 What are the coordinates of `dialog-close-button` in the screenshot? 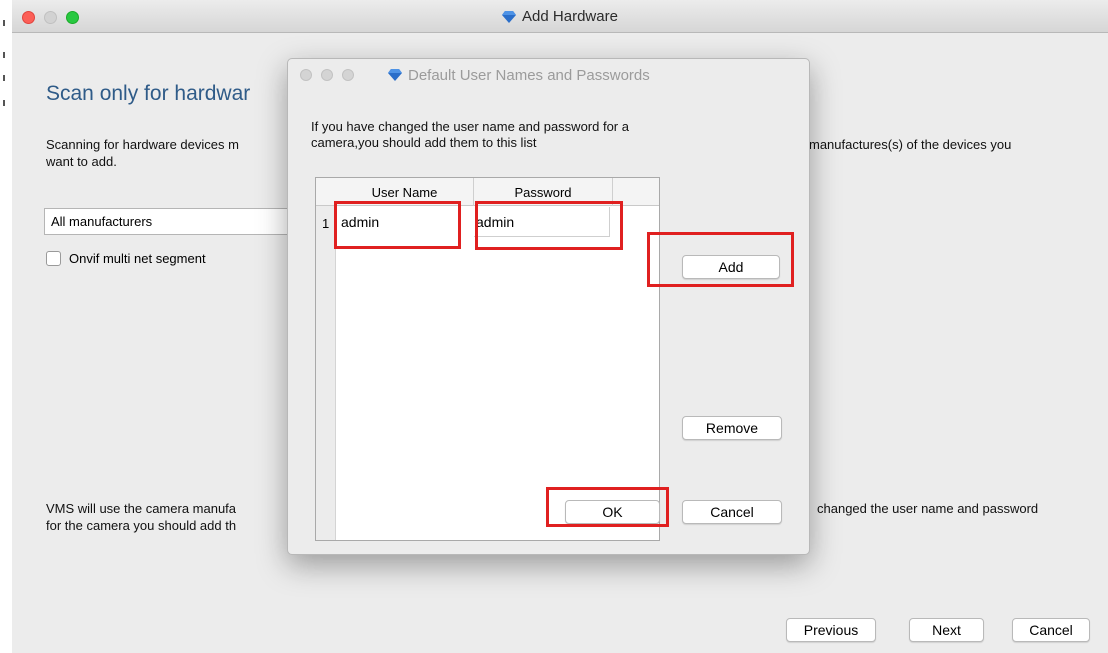 It's located at (306, 75).